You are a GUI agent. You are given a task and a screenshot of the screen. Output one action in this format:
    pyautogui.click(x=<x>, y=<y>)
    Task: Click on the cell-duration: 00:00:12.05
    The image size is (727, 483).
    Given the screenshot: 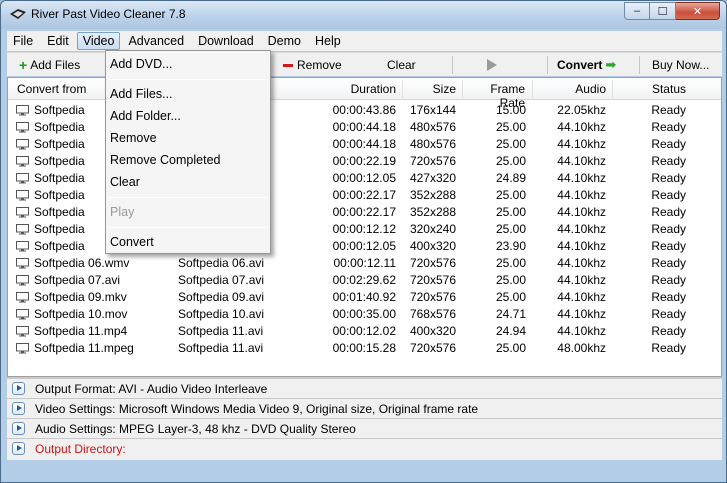 What is the action you would take?
    pyautogui.click(x=364, y=246)
    